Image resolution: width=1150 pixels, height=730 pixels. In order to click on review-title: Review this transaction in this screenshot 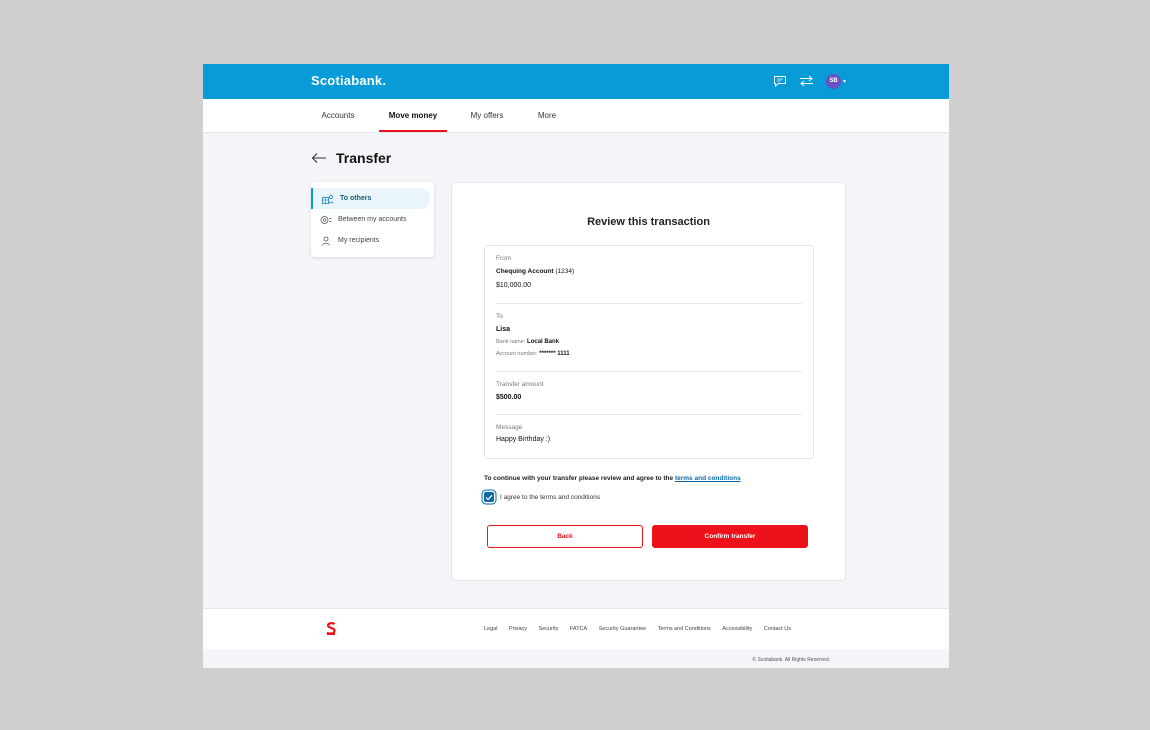, I will do `click(648, 222)`.